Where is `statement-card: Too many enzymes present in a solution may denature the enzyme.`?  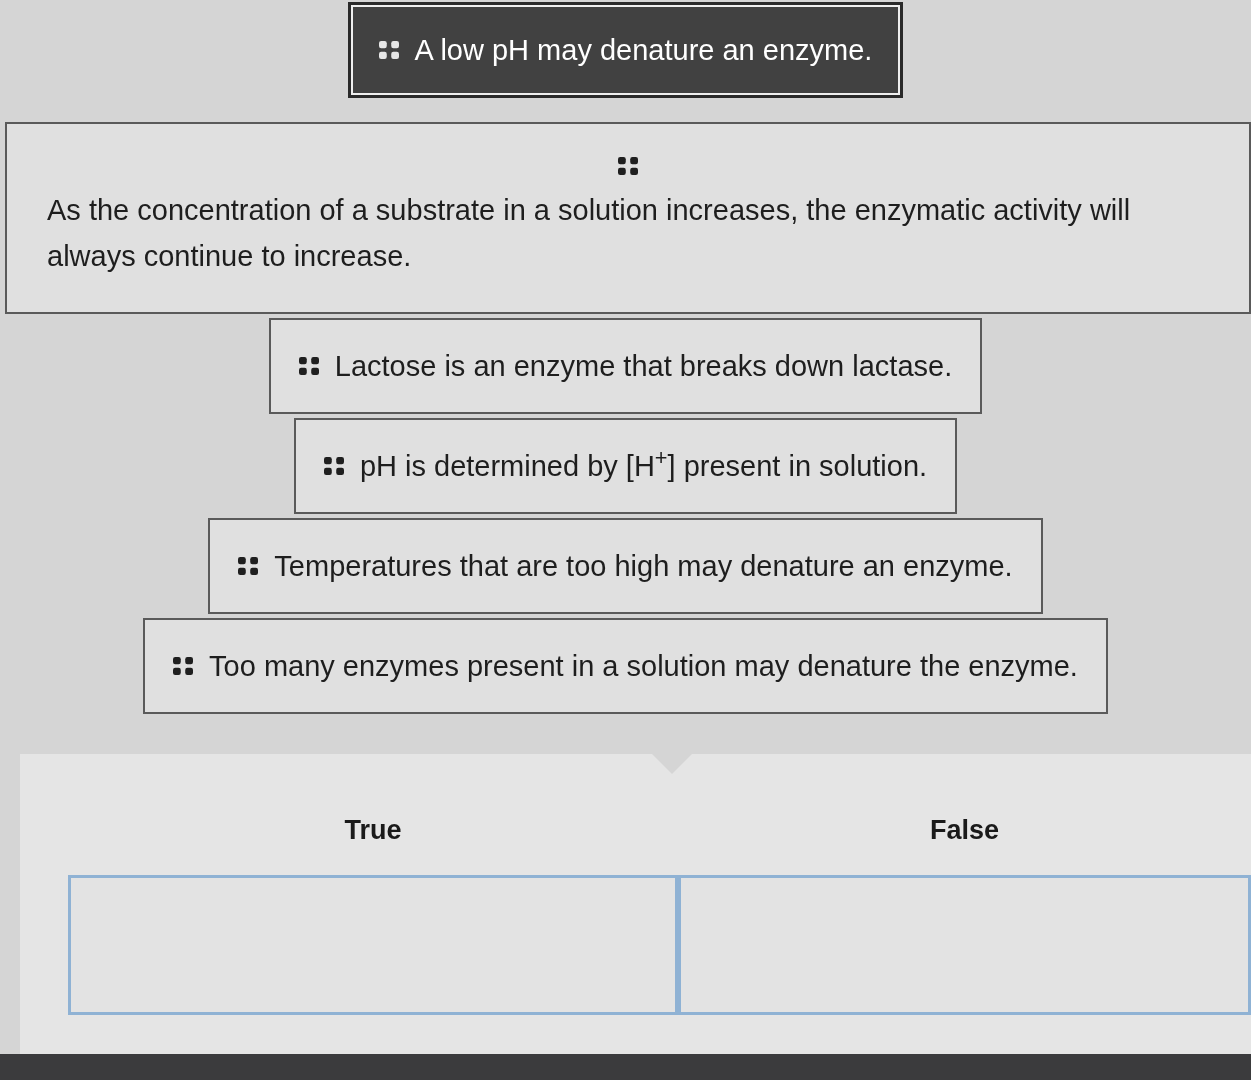
statement-card: Too many enzymes present in a solution may denature the enzyme. is located at coordinates (625, 666).